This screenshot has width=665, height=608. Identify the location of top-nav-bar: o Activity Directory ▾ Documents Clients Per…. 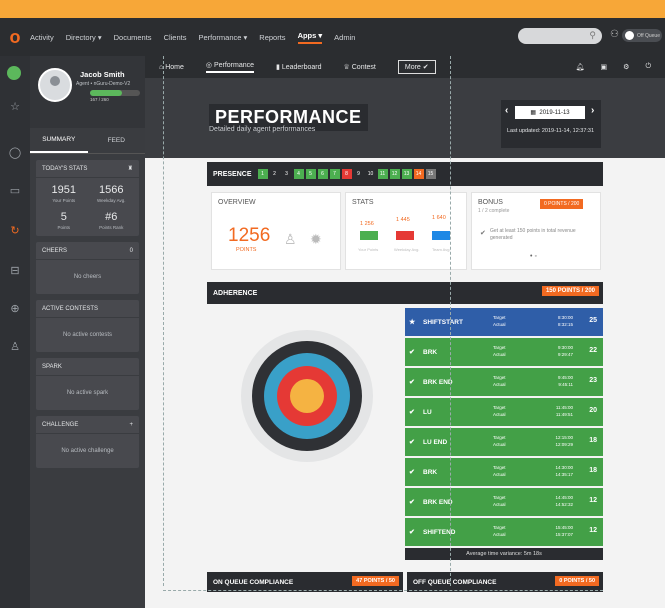
(332, 37).